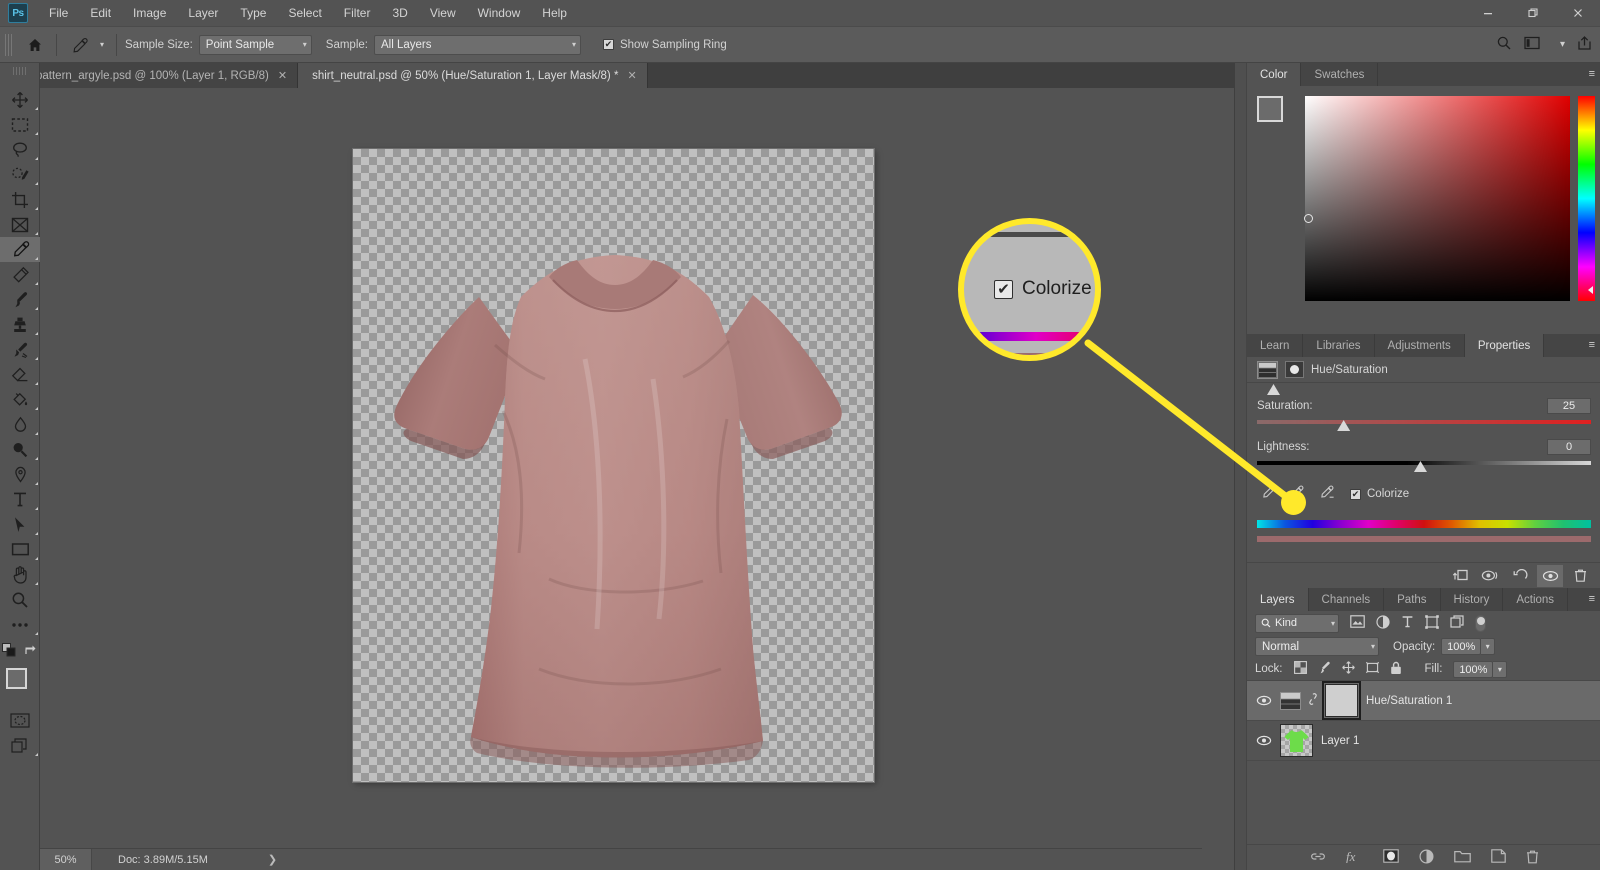 The height and width of the screenshot is (870, 1600). What do you see at coordinates (20, 399) in the screenshot?
I see `paint-bucket-tool` at bounding box center [20, 399].